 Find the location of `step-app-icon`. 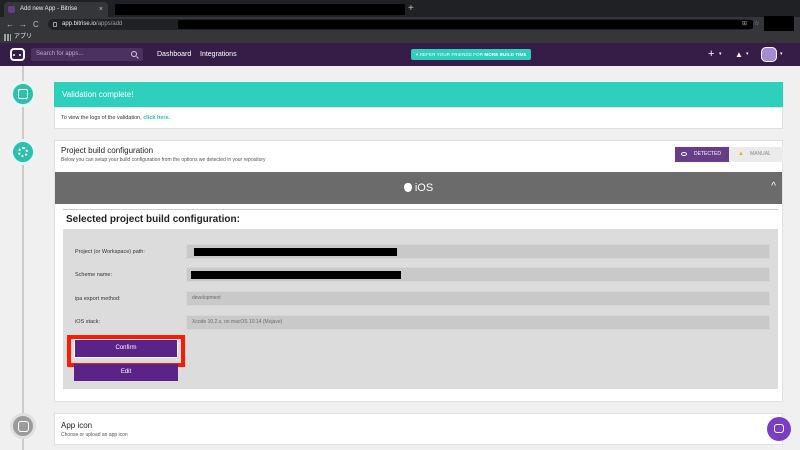

step-app-icon is located at coordinates (23, 426).